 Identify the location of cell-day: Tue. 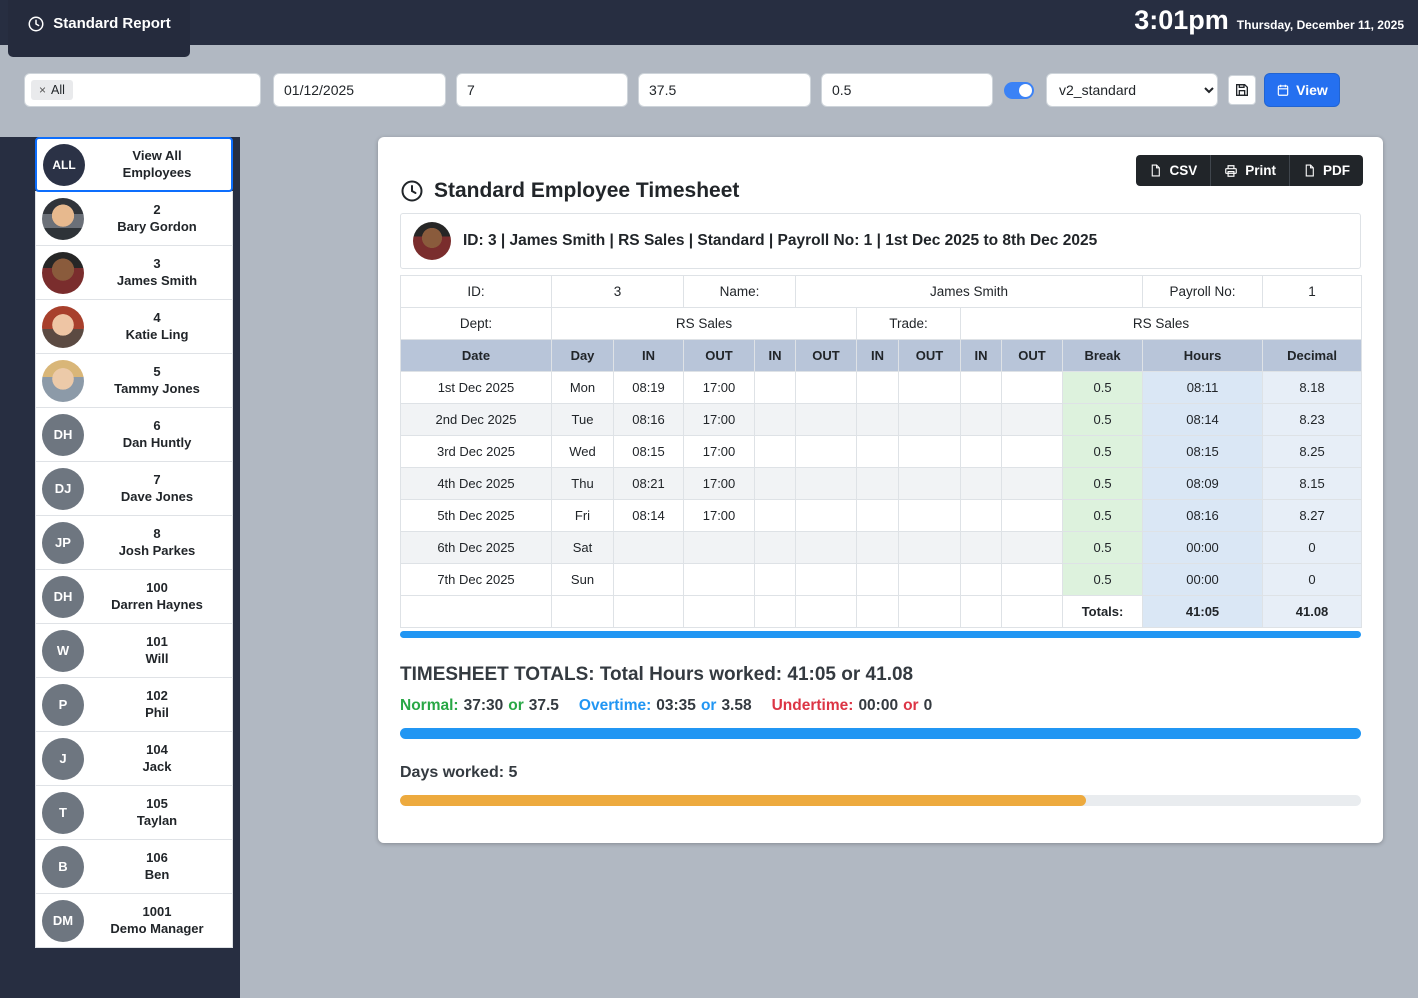
(582, 419).